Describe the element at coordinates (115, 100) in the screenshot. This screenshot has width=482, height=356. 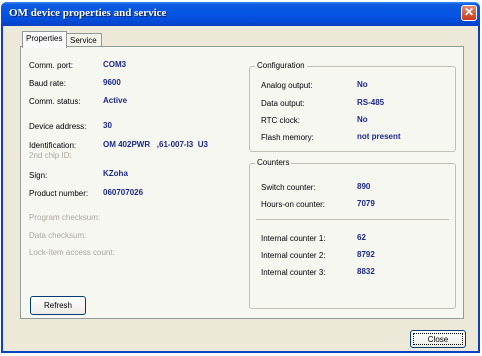
I see `comm-status-value: Active` at that location.